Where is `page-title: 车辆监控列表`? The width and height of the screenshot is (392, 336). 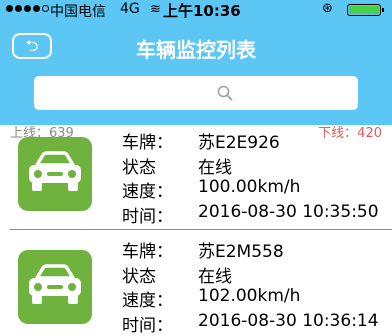
page-title: 车辆监控列表 is located at coordinates (196, 50).